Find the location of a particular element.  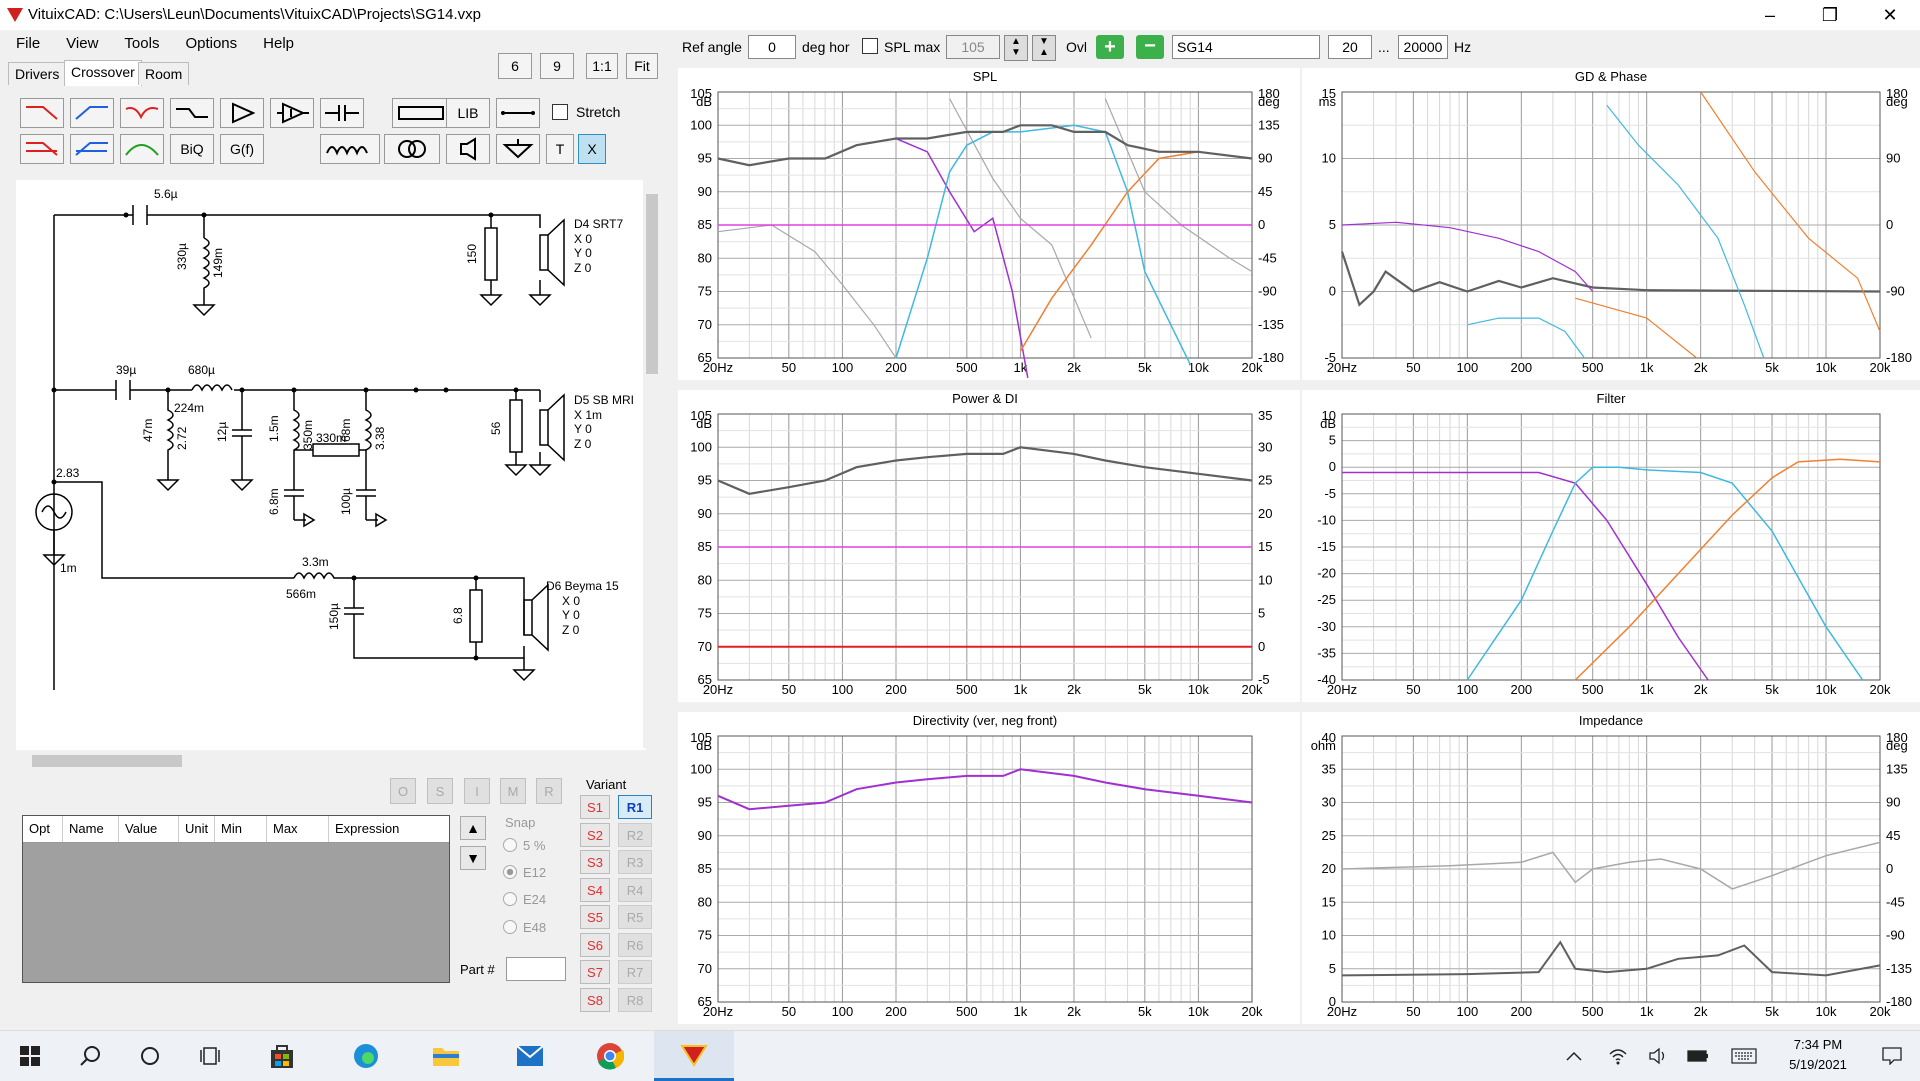

store-app is located at coordinates (282, 1056).